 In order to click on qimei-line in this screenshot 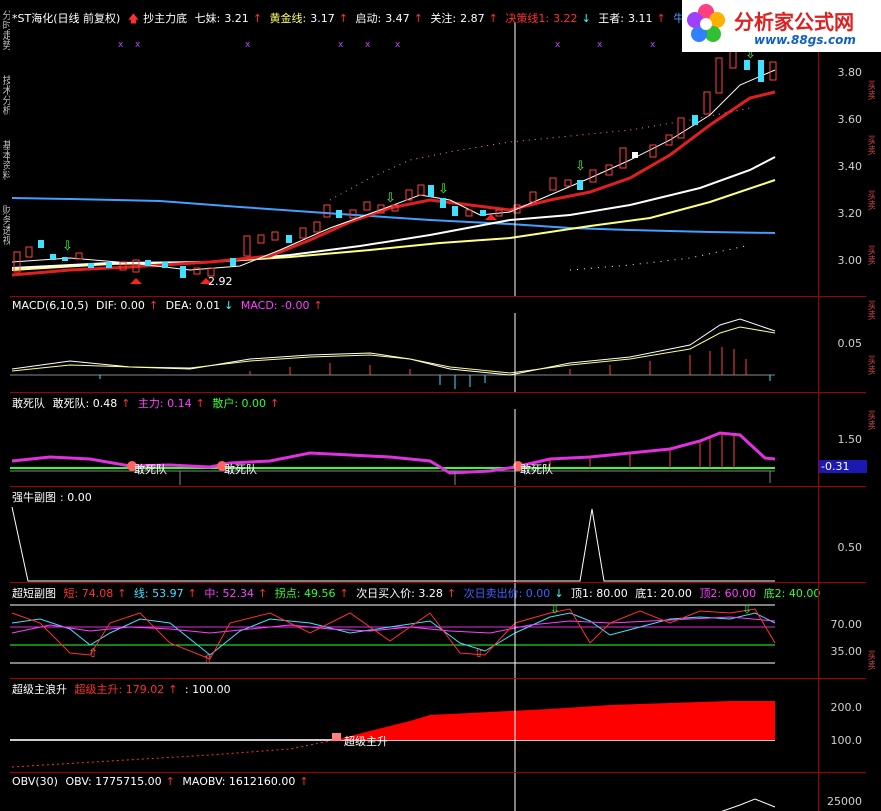, I will do `click(393, 212)`.